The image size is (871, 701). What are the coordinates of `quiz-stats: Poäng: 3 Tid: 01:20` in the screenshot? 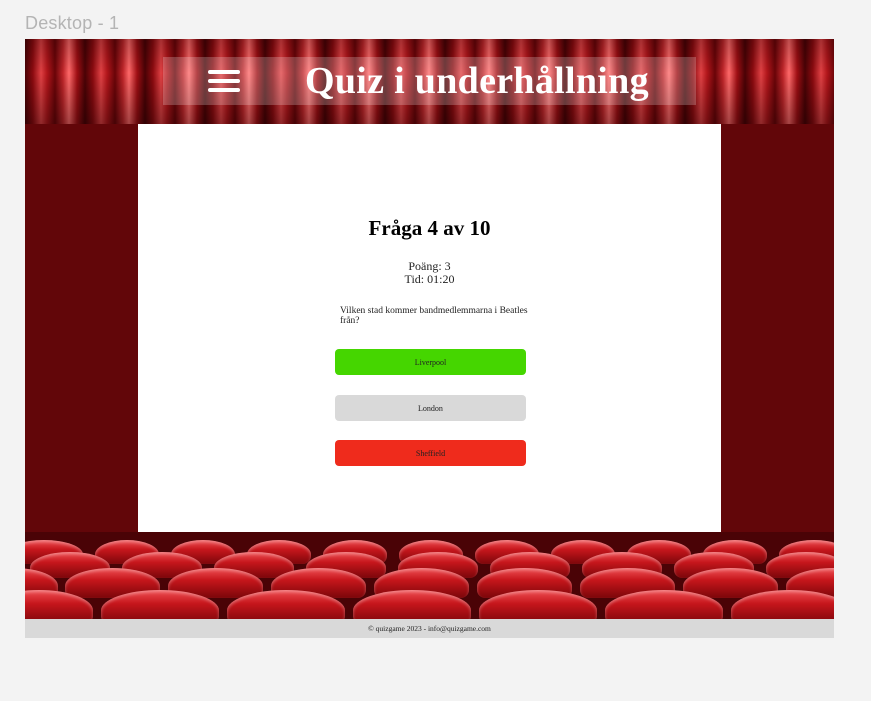 It's located at (429, 273).